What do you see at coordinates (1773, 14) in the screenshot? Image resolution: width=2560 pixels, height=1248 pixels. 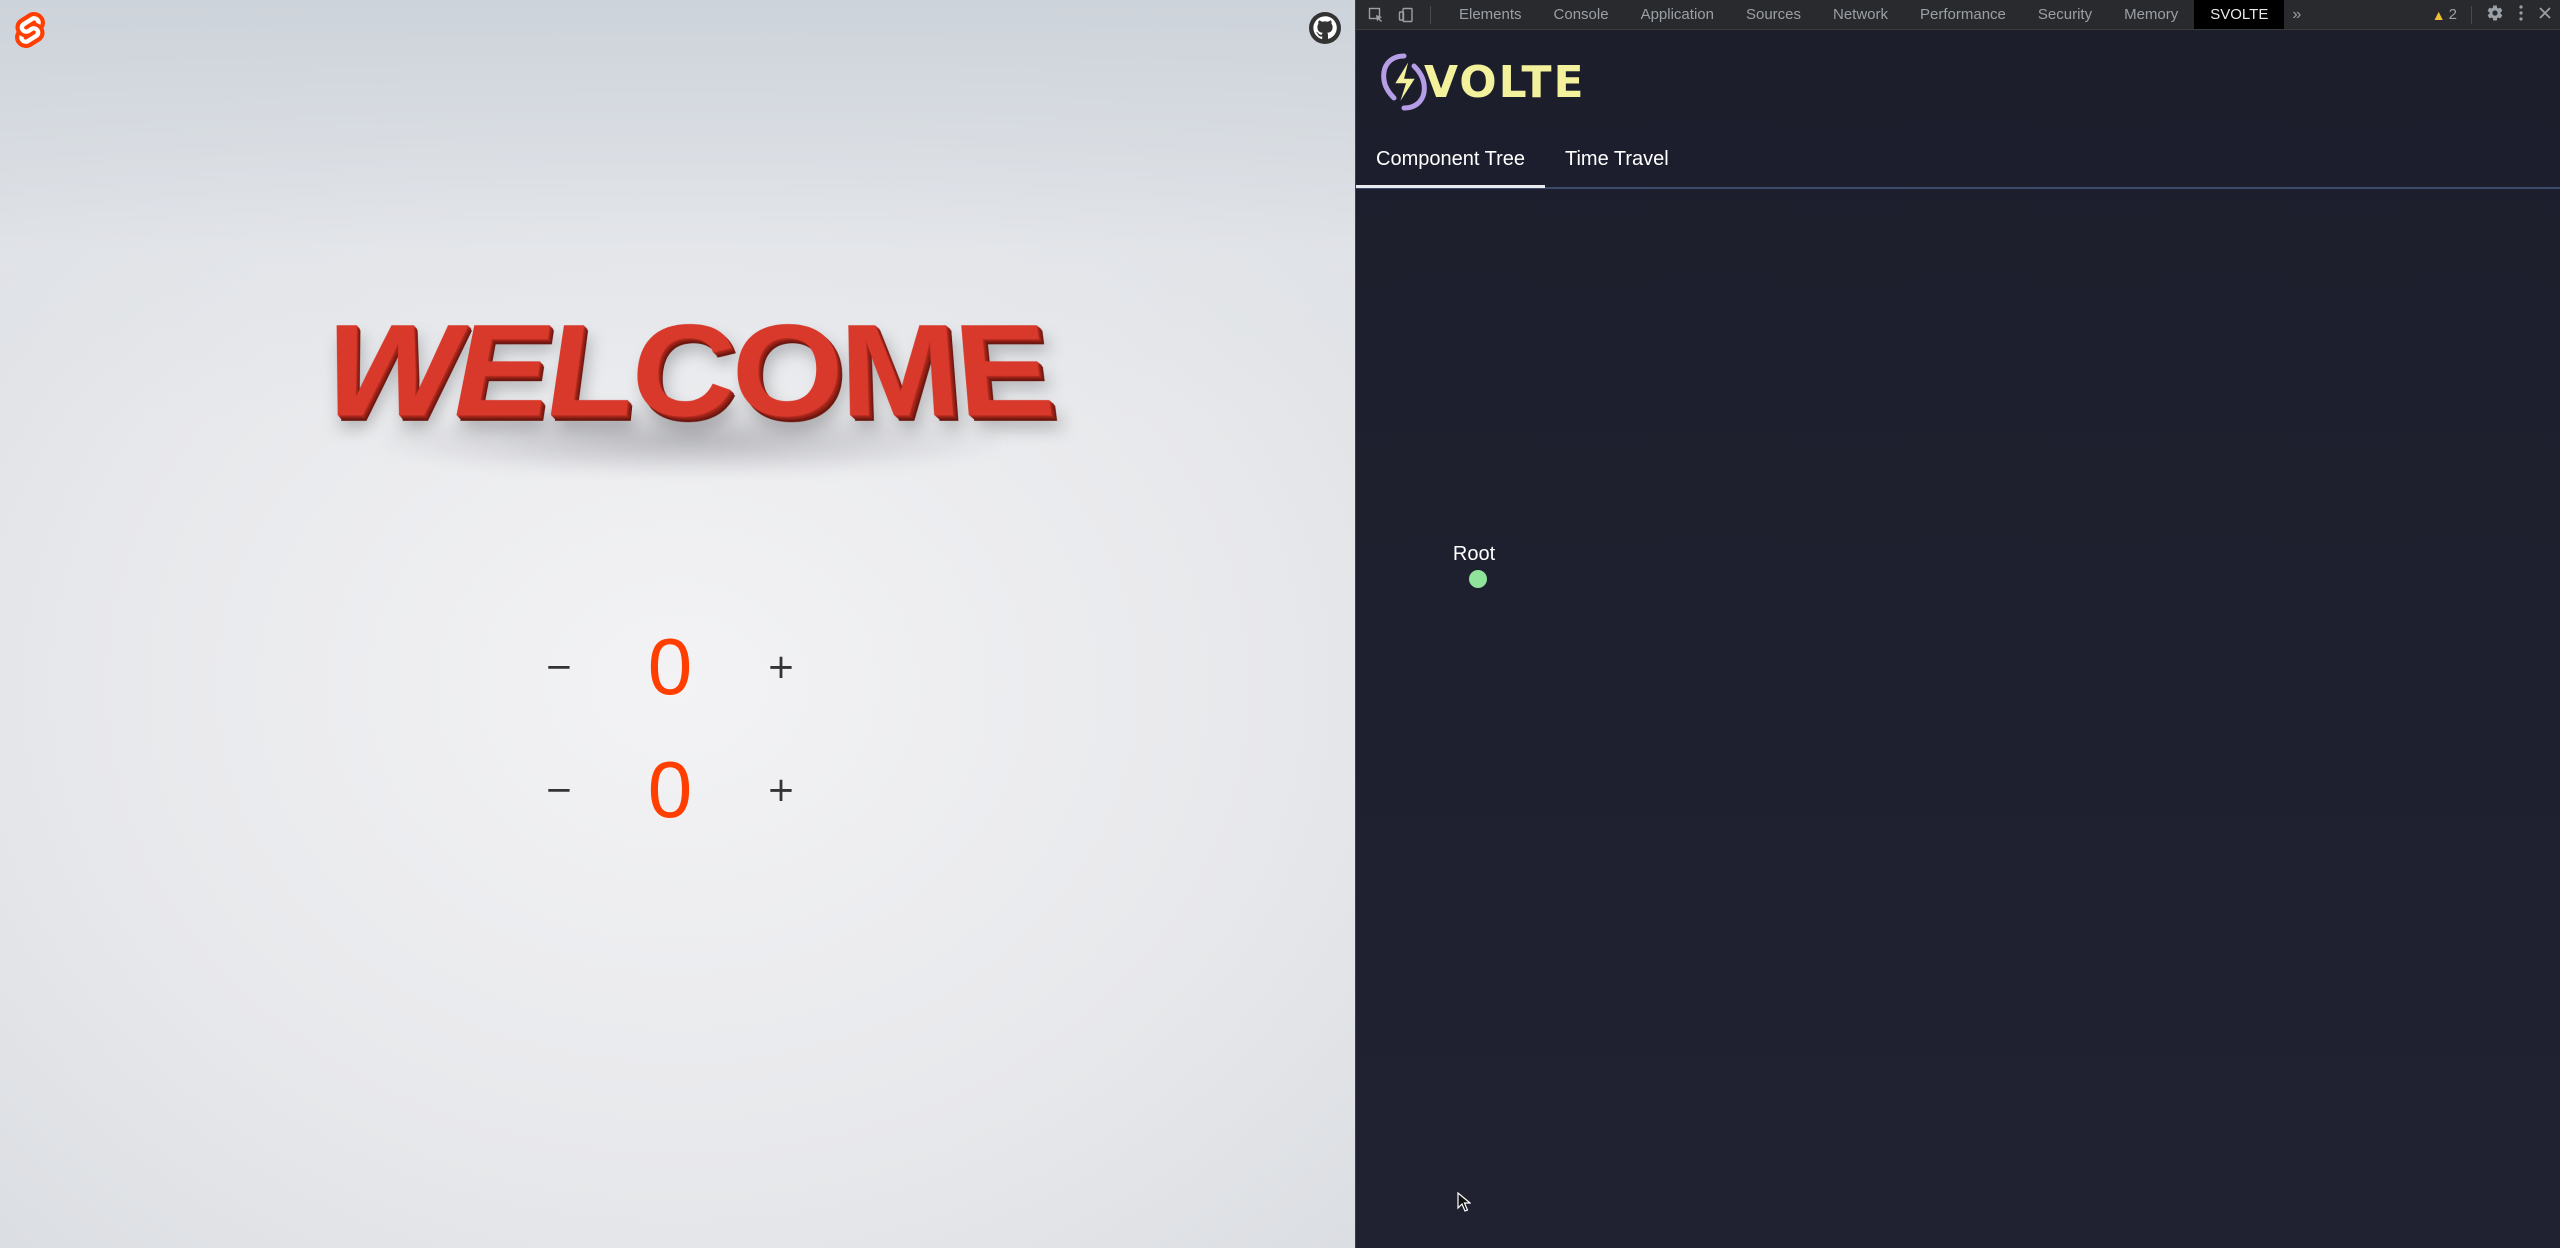 I see `tab-sources: Sources` at bounding box center [1773, 14].